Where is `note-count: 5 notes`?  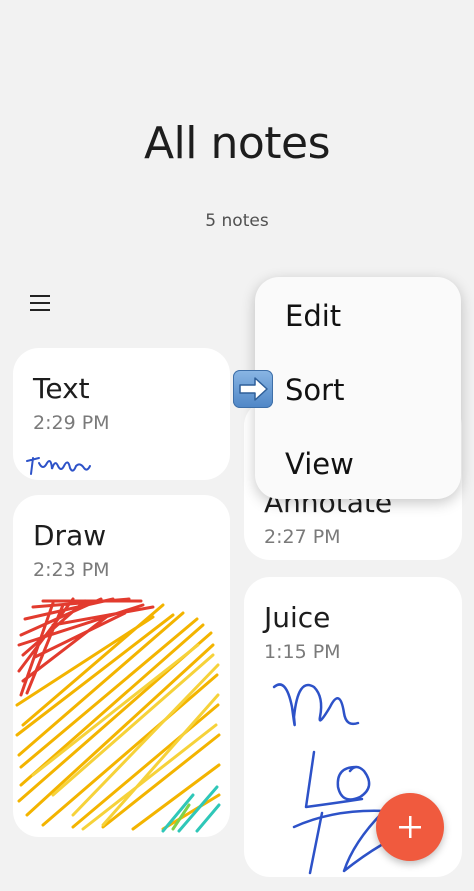 note-count: 5 notes is located at coordinates (237, 221).